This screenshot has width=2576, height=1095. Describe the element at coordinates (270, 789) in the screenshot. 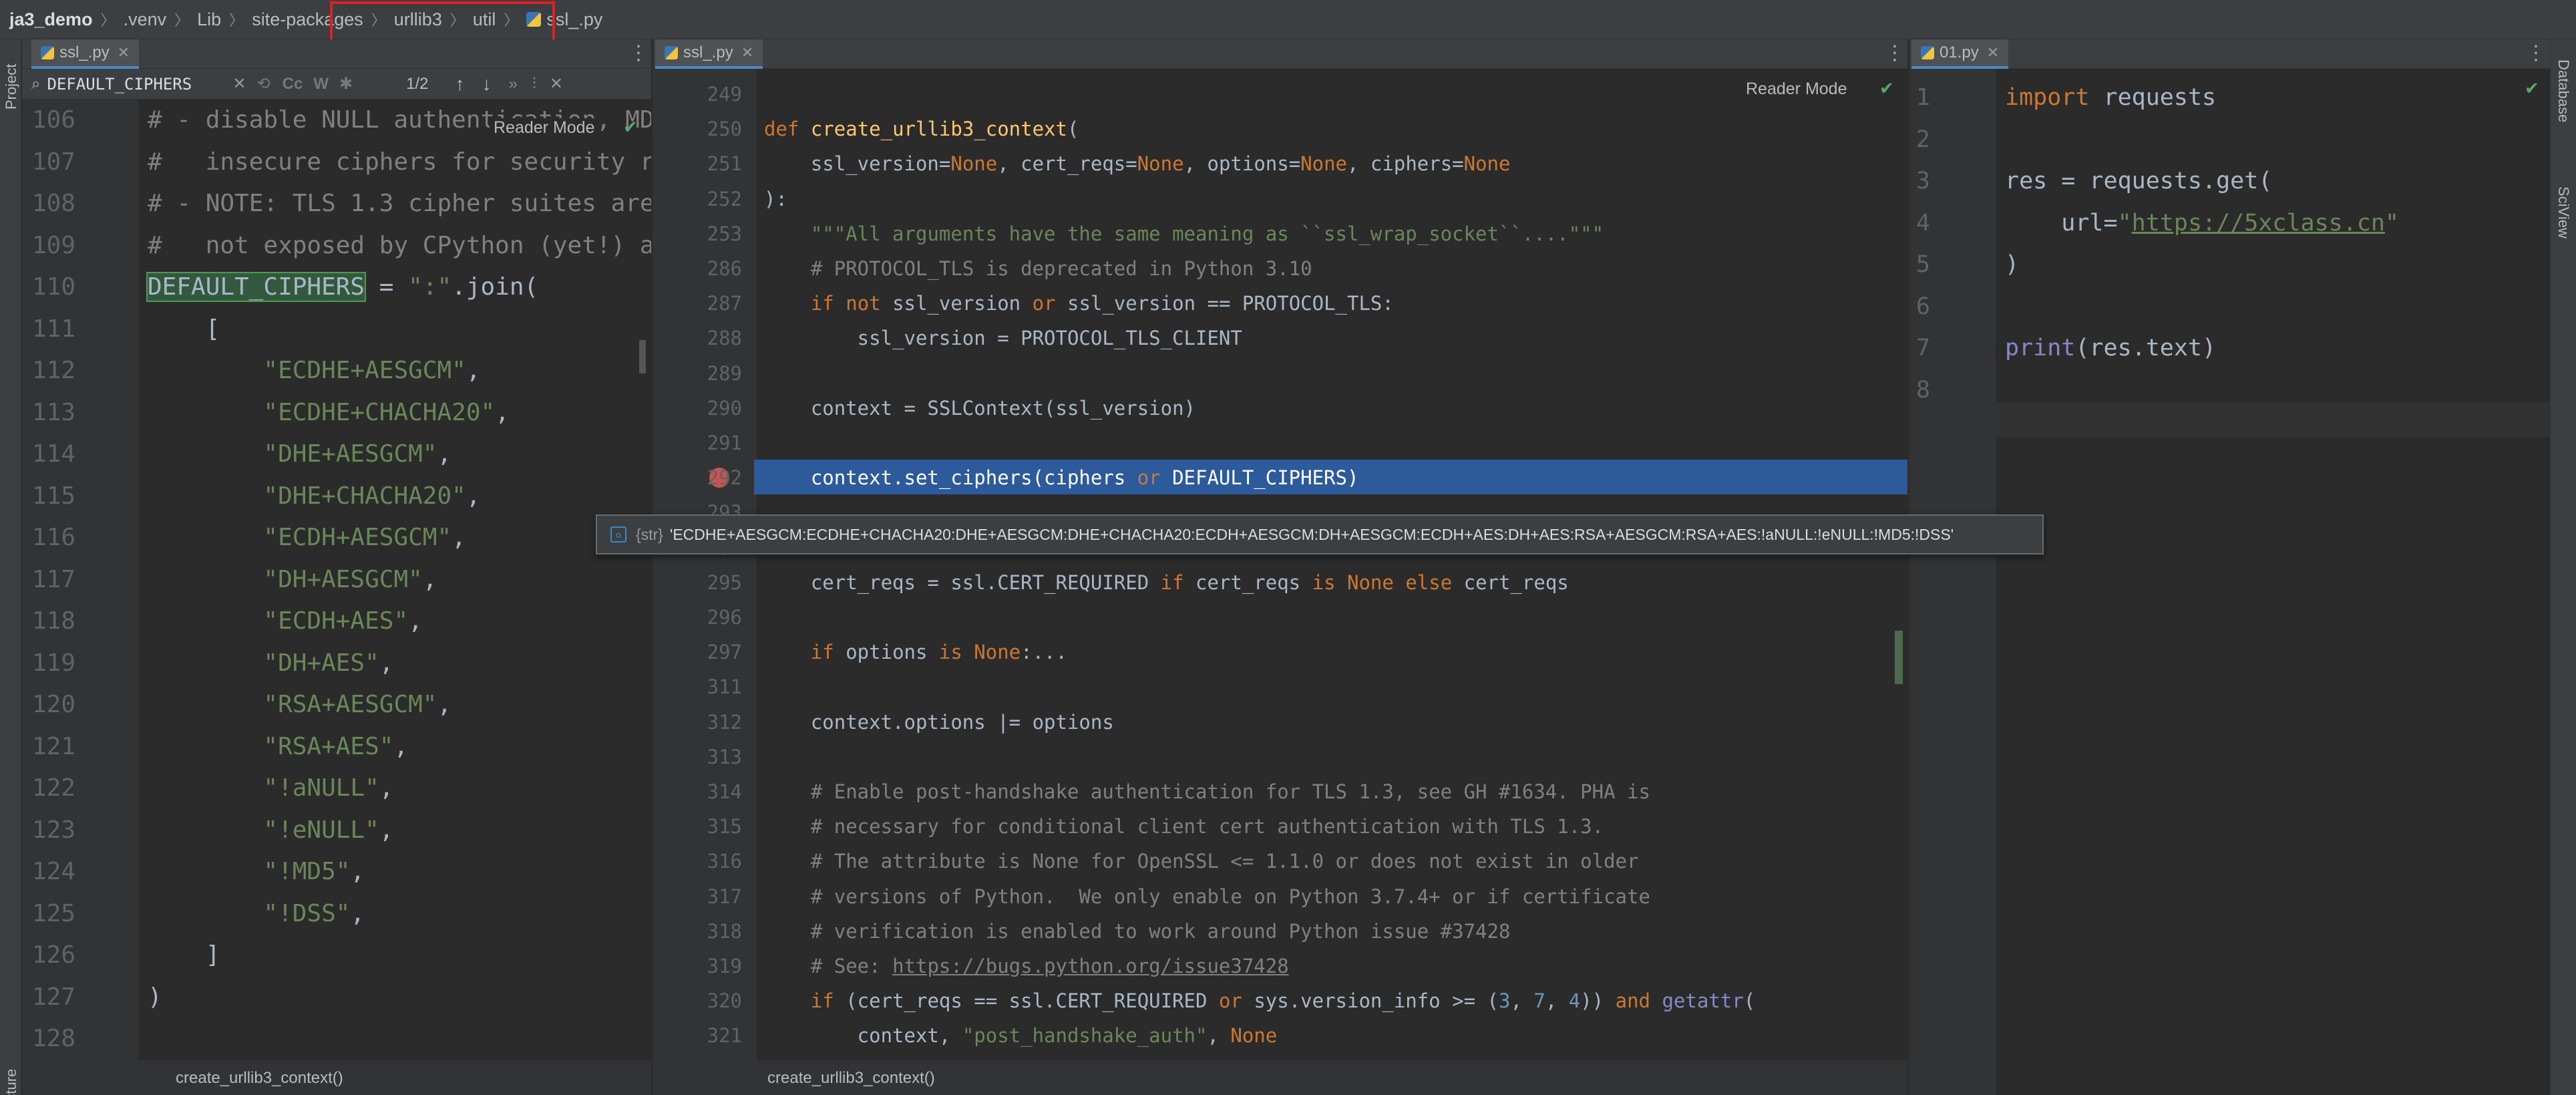

I see `code-line: "!aNULL",` at that location.